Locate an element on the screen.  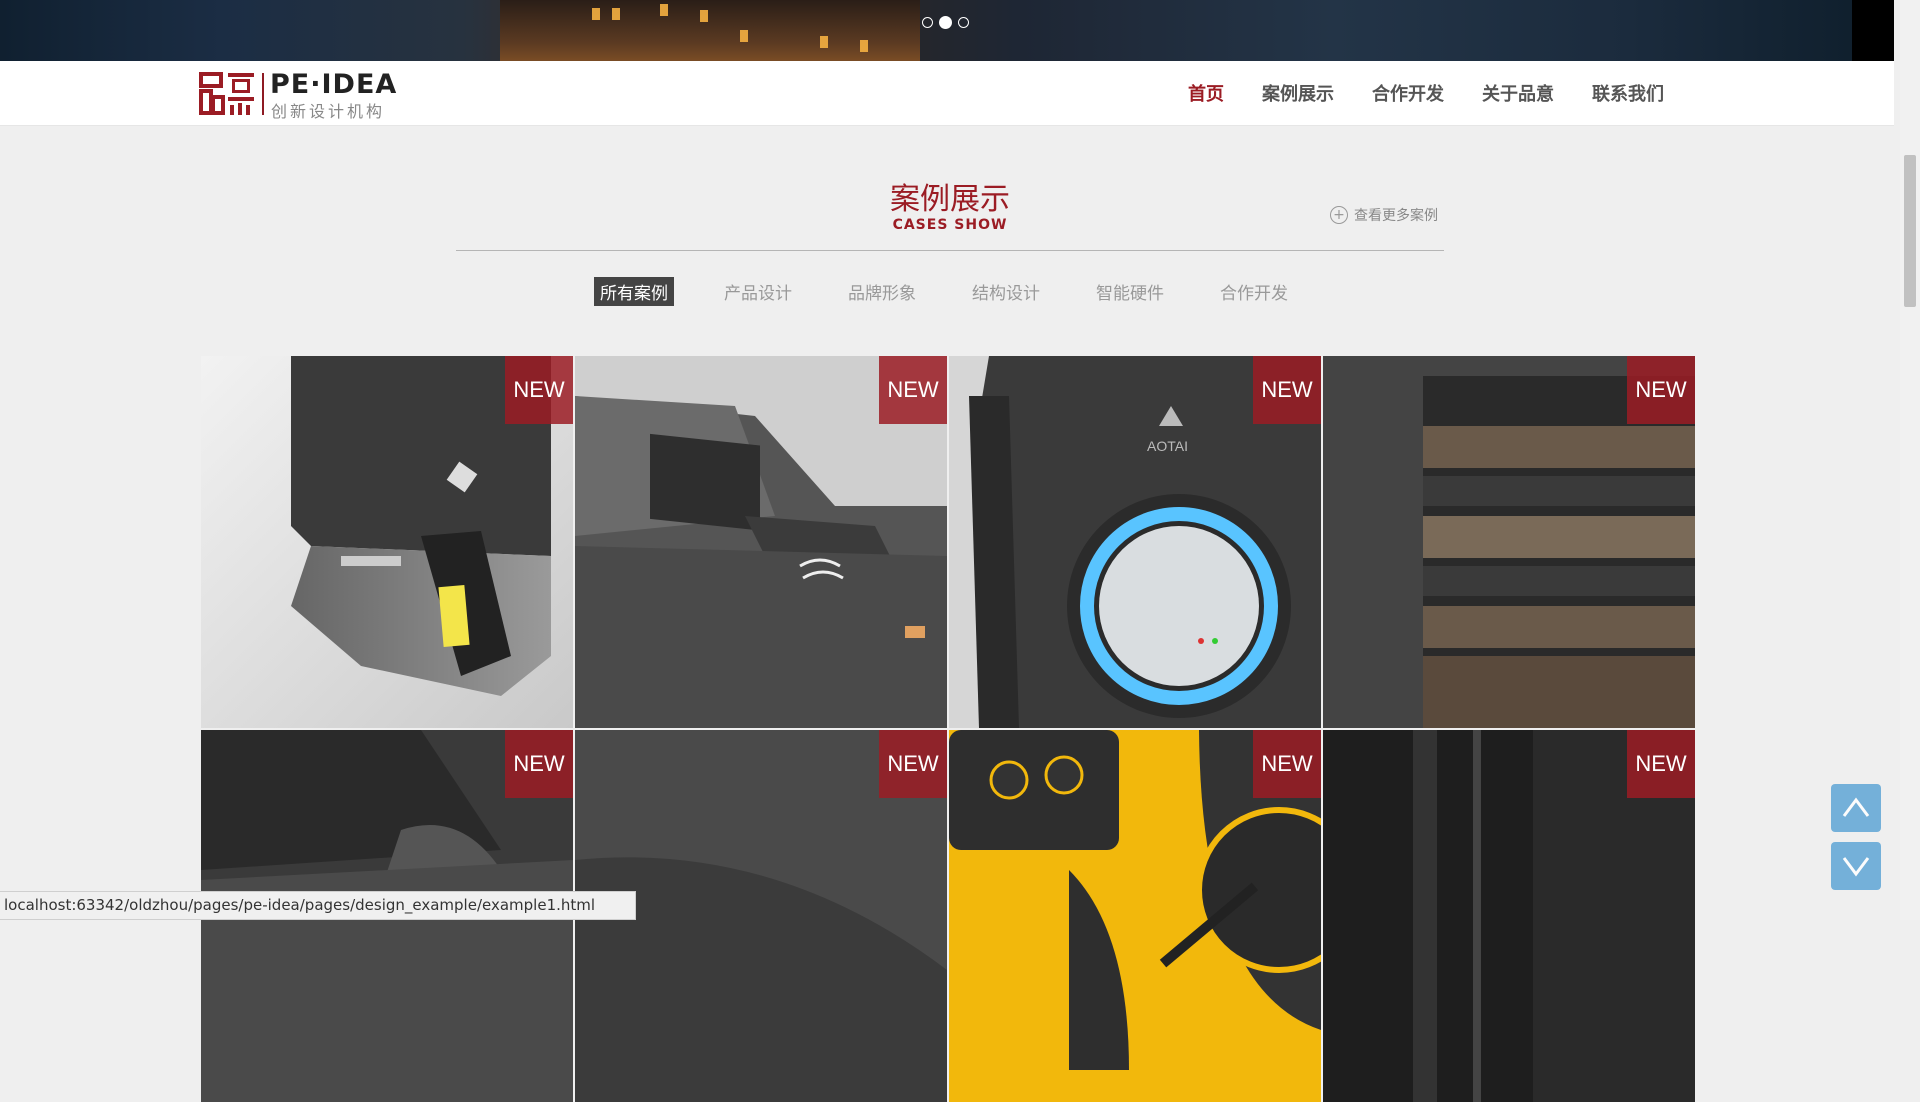
scrollbar-thumb is located at coordinates (1910, 231).